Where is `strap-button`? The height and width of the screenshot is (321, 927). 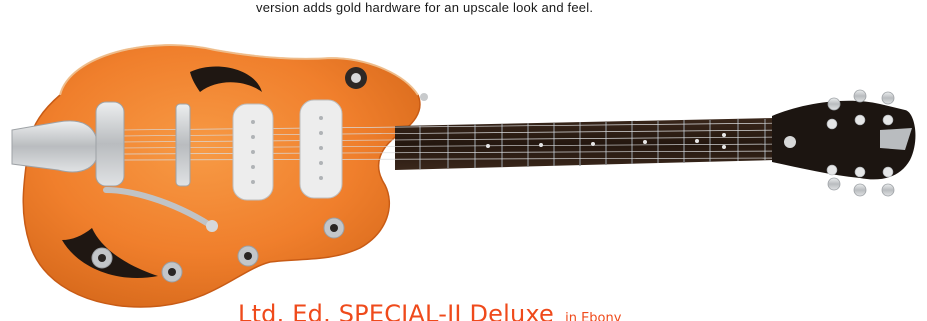 strap-button is located at coordinates (424, 97).